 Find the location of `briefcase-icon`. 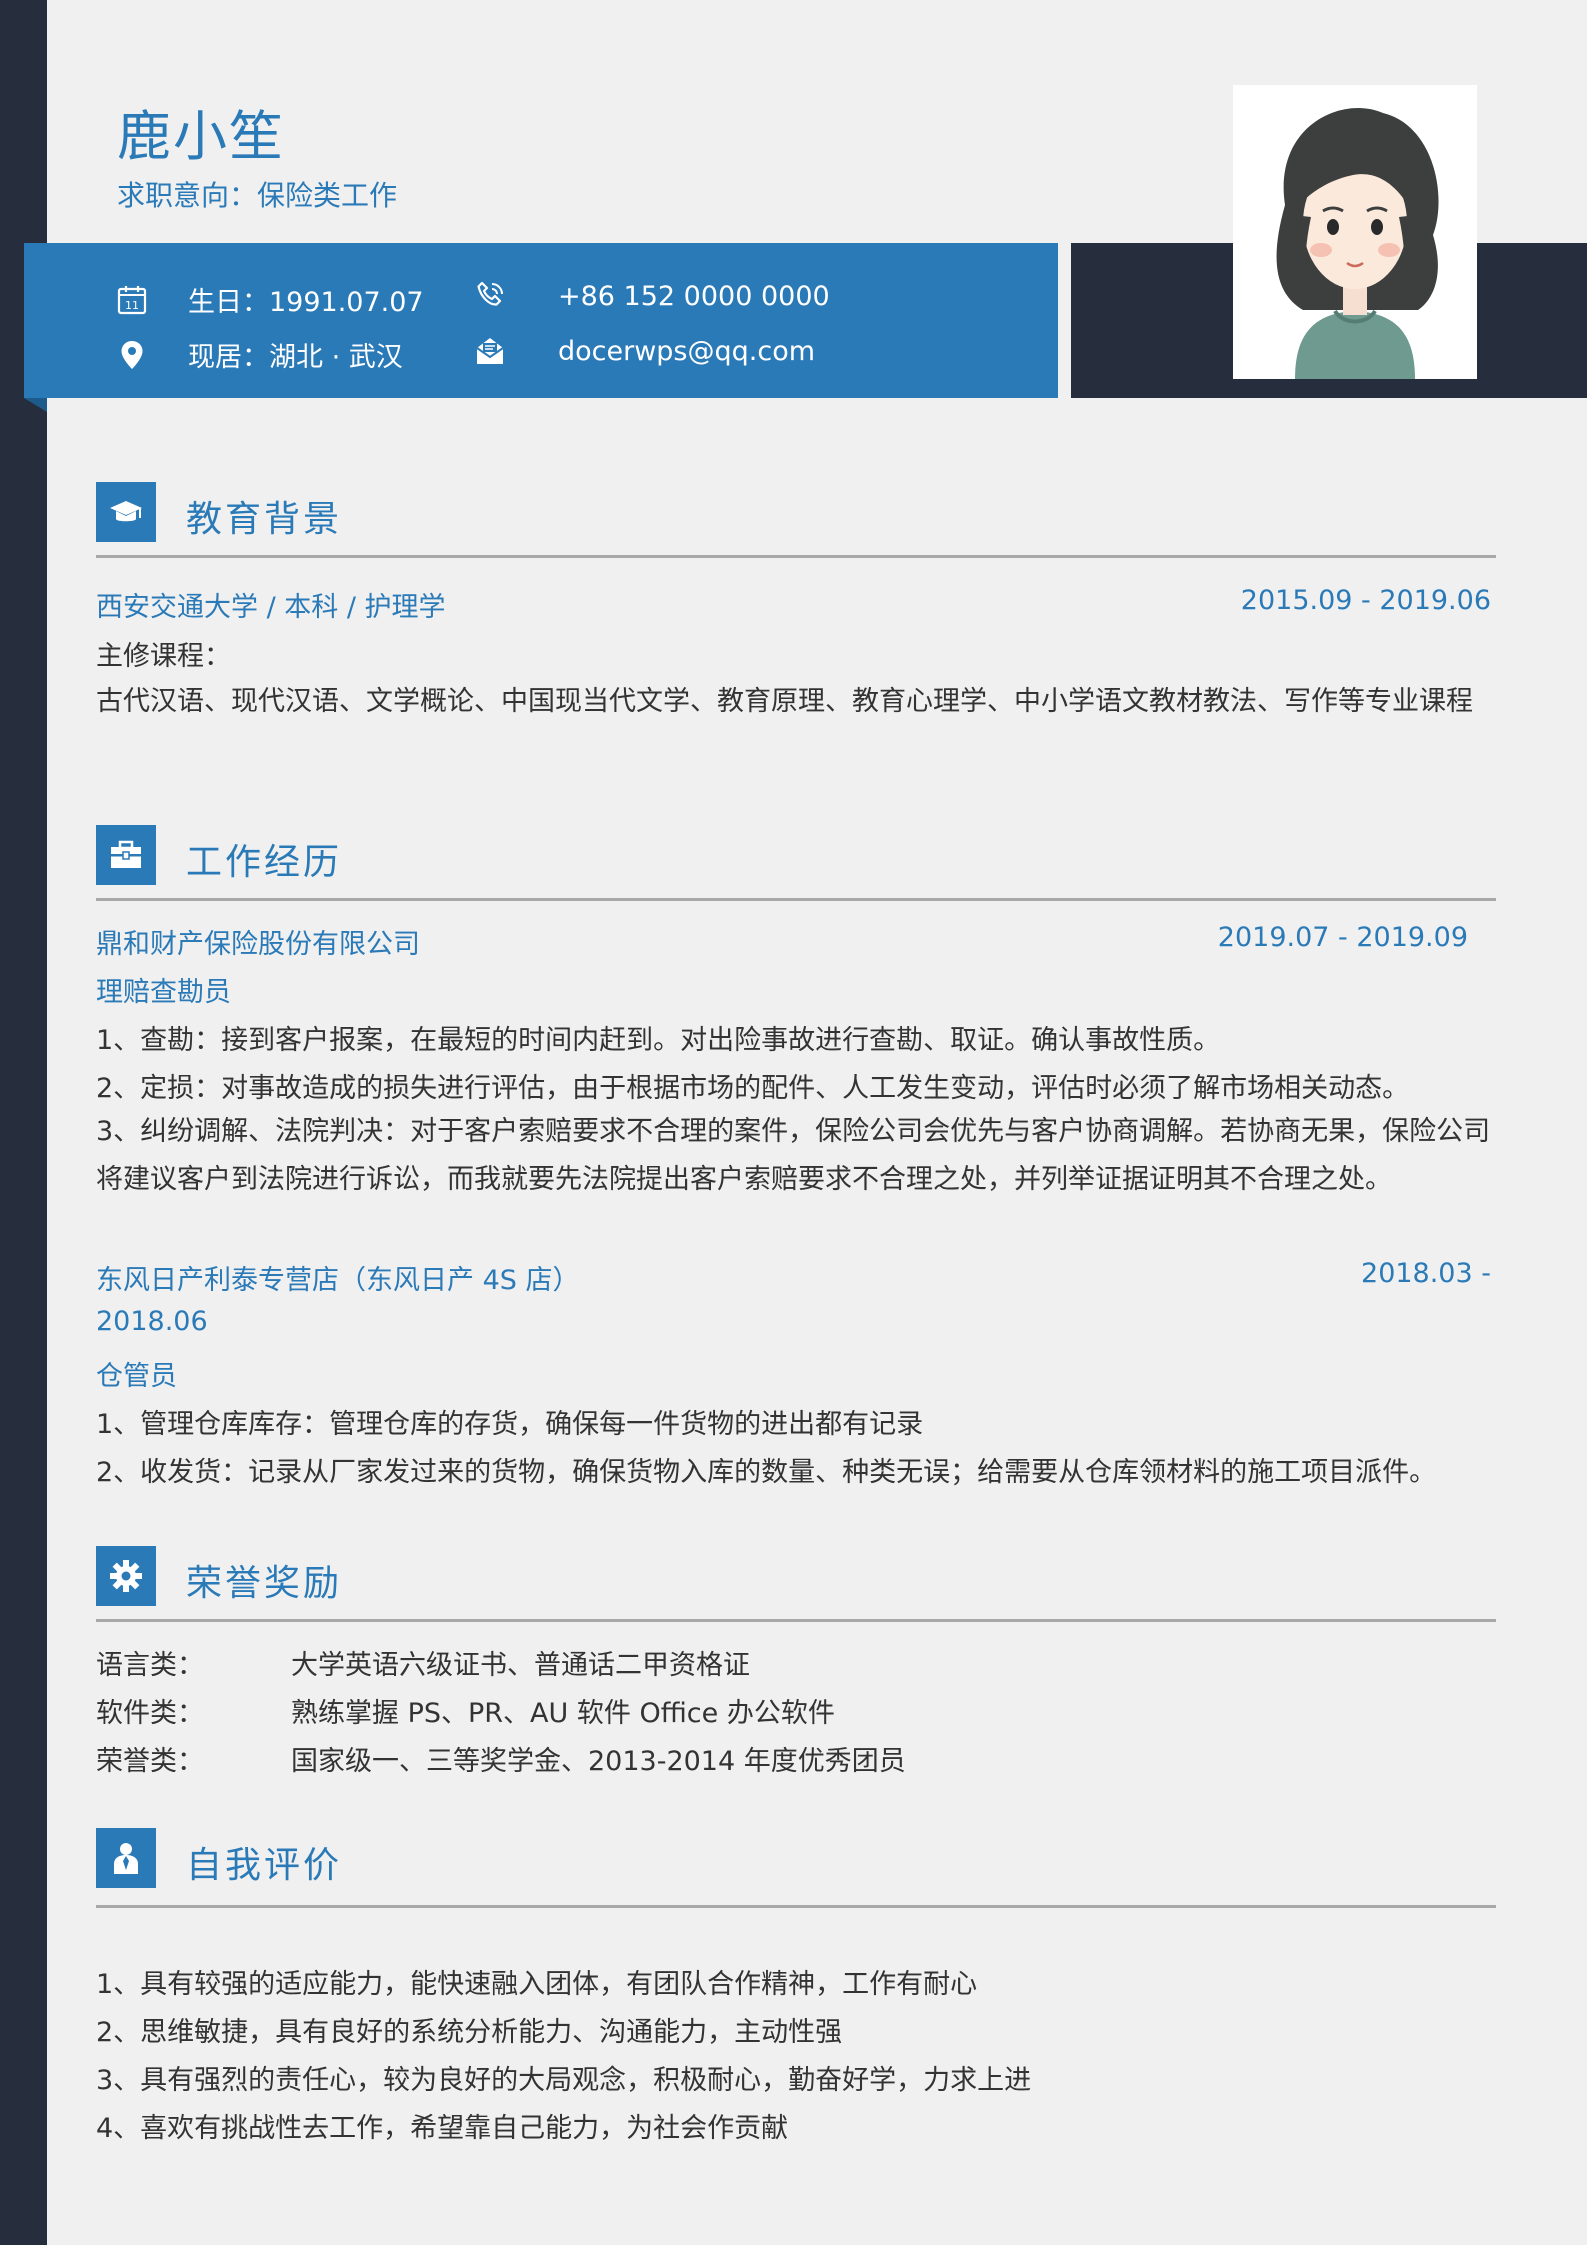

briefcase-icon is located at coordinates (126, 854).